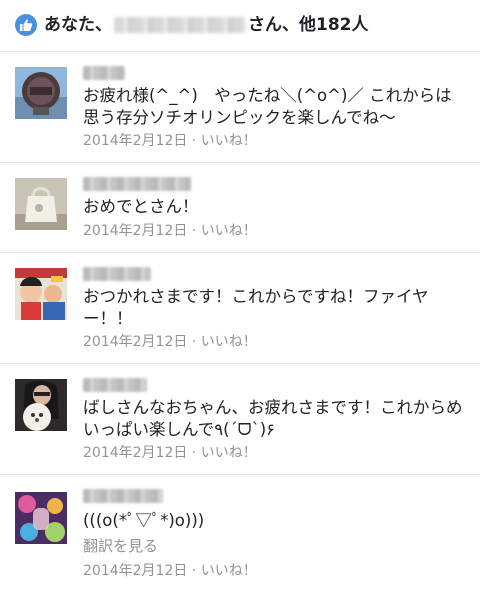 Image resolution: width=480 pixels, height=596 pixels. What do you see at coordinates (273, 418) in the screenshot?
I see `comment-text: ばしさんなおちゃん、お疲れさまです！これからめいっぱい楽しんで٩(ˊᗜˋ)۶` at bounding box center [273, 418].